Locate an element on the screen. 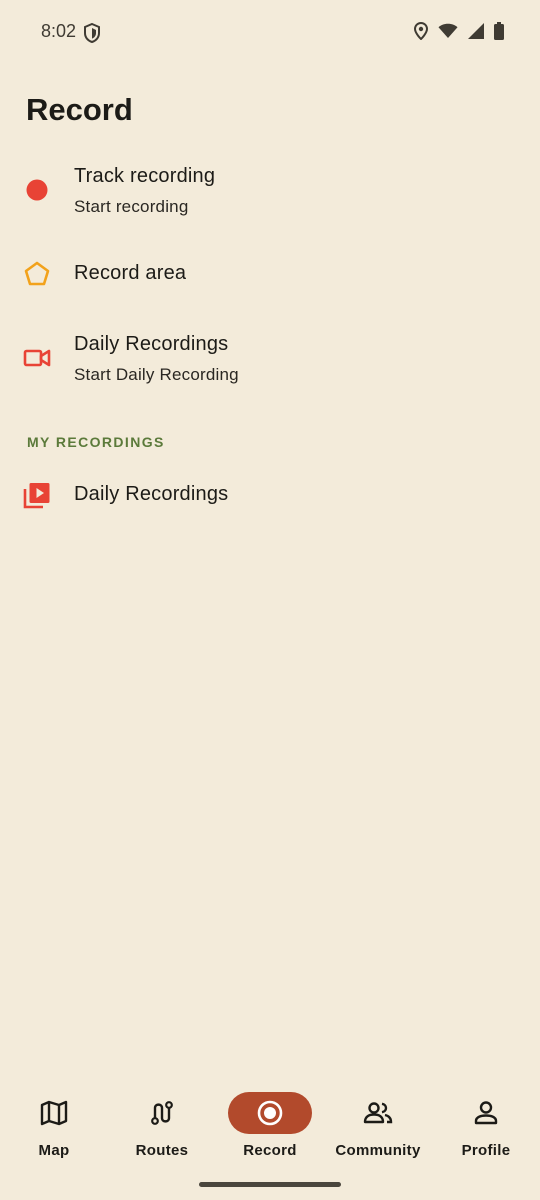 The height and width of the screenshot is (1200, 540). routes-icon is located at coordinates (162, 1113).